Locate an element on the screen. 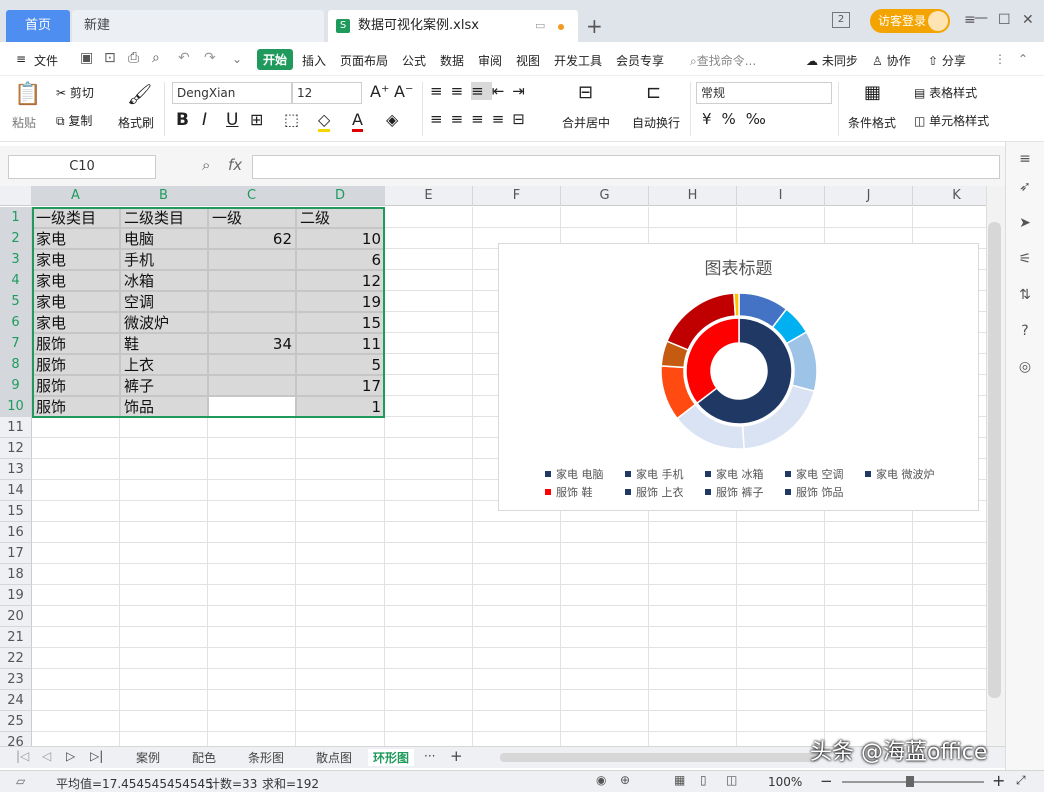  zoom-in-icon: + is located at coordinates (998, 780).